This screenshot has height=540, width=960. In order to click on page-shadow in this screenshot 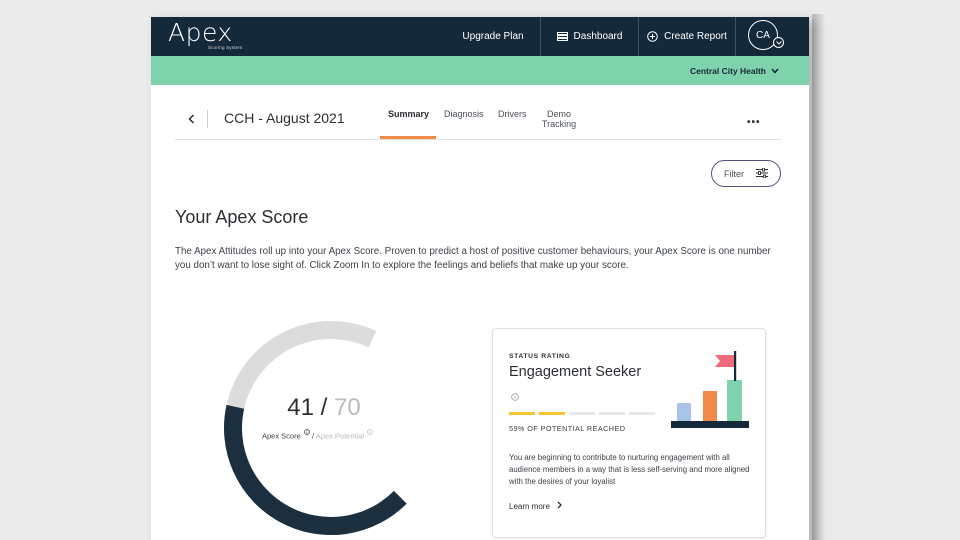, I will do `click(819, 277)`.